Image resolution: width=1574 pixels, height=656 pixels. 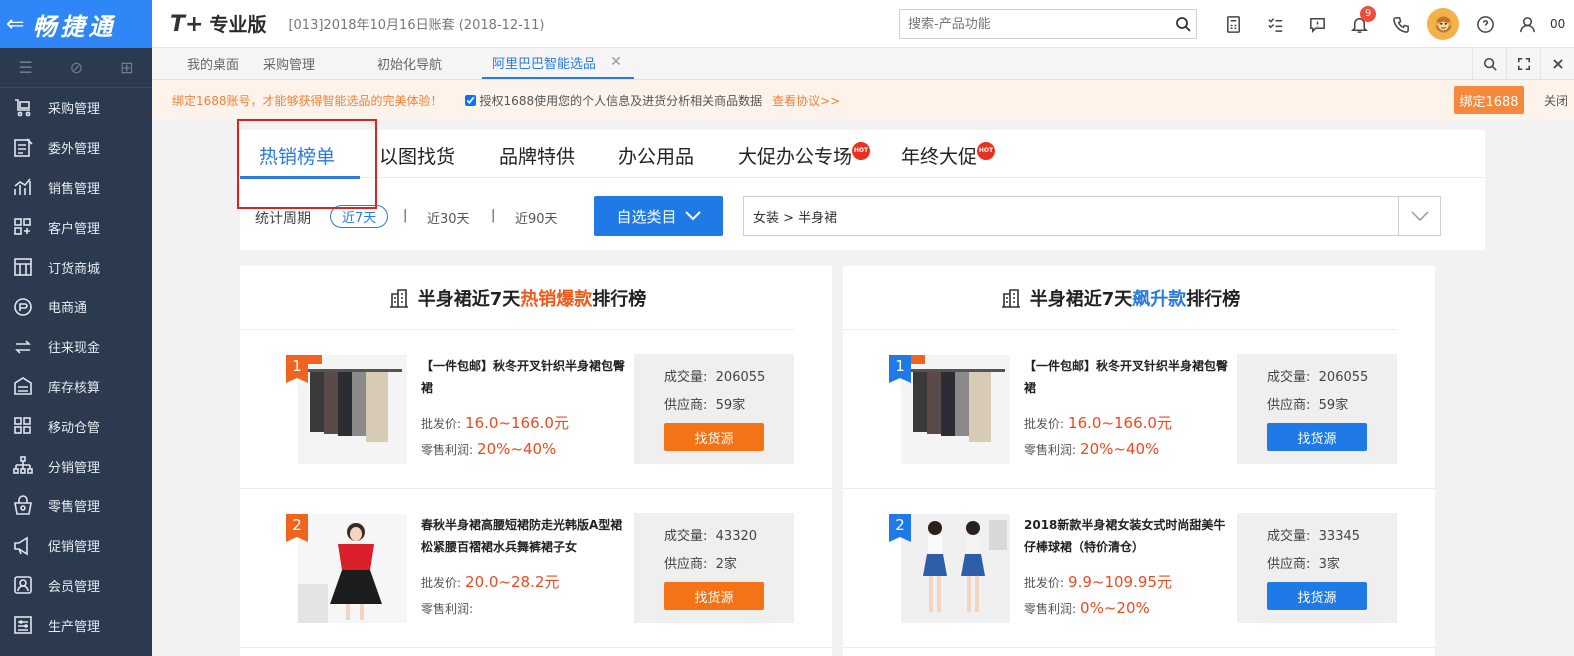 What do you see at coordinates (495, 422) in the screenshot?
I see `wholesale-price-row: 批发价: 16.0~166.0元` at bounding box center [495, 422].